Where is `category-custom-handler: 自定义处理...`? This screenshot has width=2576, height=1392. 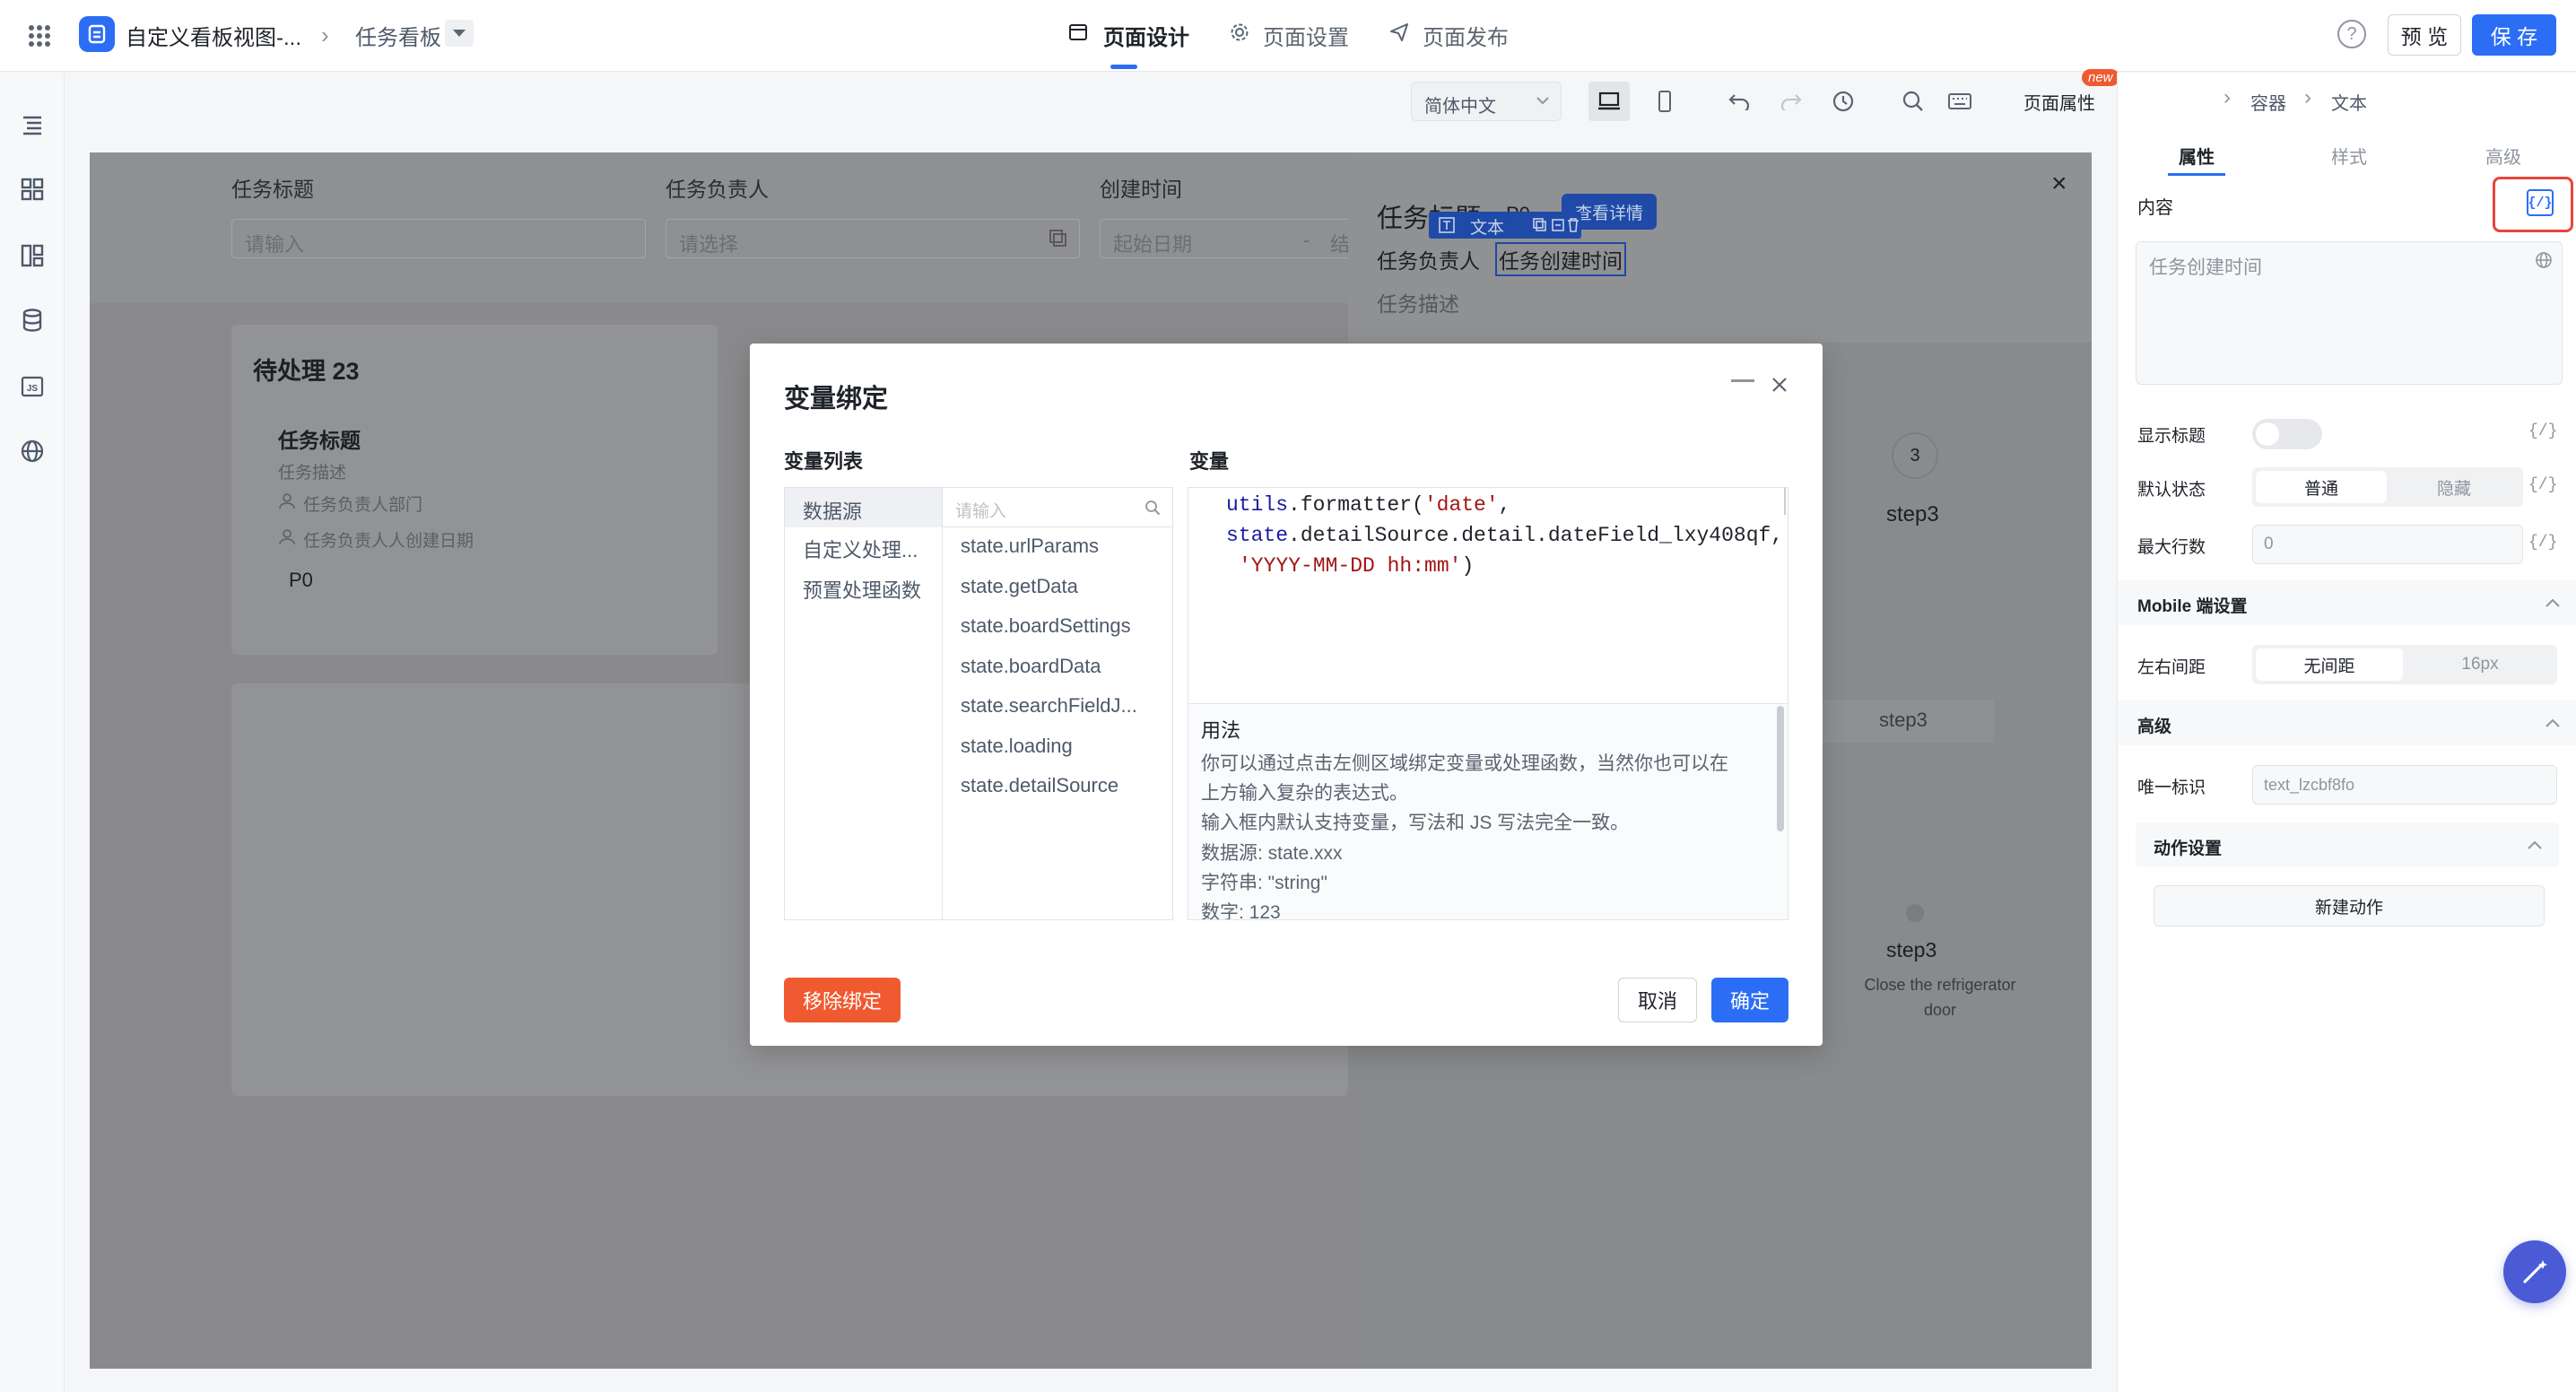 category-custom-handler: 自定义处理... is located at coordinates (860, 549).